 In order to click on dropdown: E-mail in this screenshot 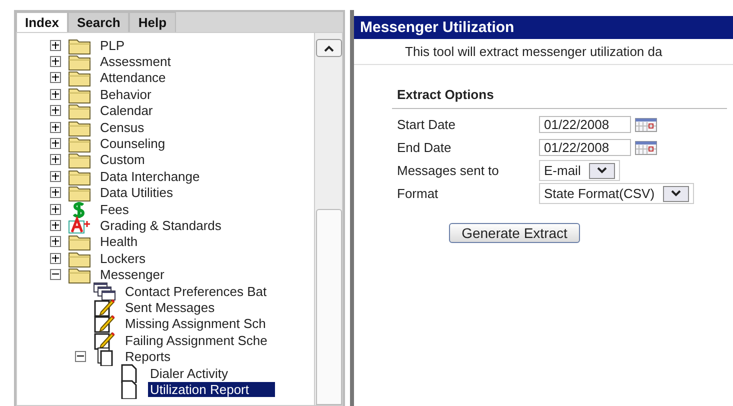, I will do `click(579, 170)`.